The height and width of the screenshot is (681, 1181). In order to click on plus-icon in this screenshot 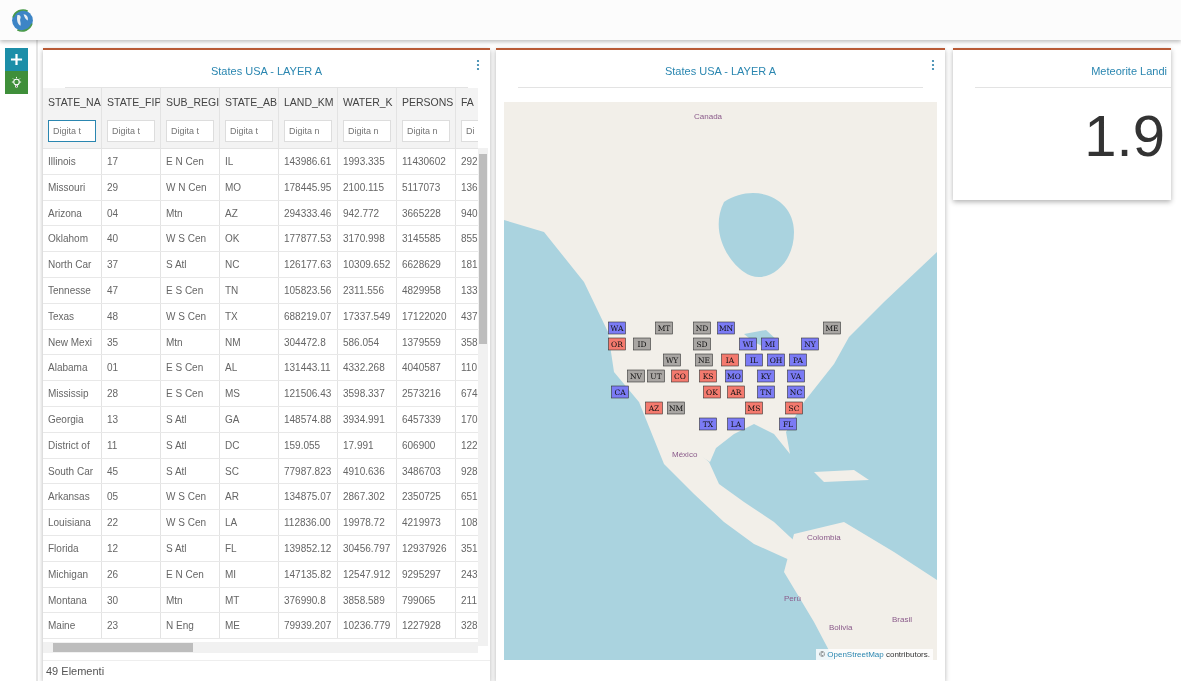, I will do `click(16, 59)`.